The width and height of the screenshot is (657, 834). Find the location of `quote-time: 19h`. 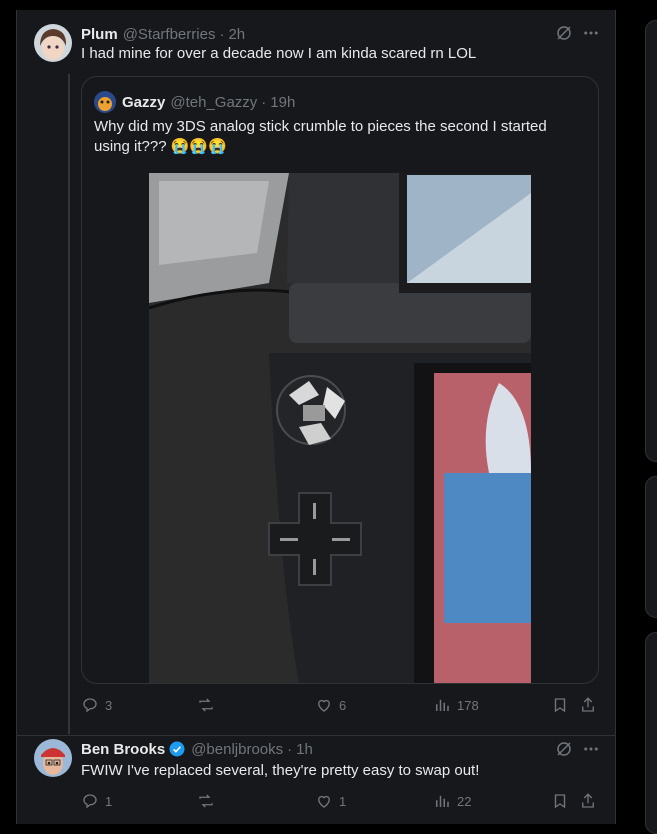

quote-time: 19h is located at coordinates (283, 102).